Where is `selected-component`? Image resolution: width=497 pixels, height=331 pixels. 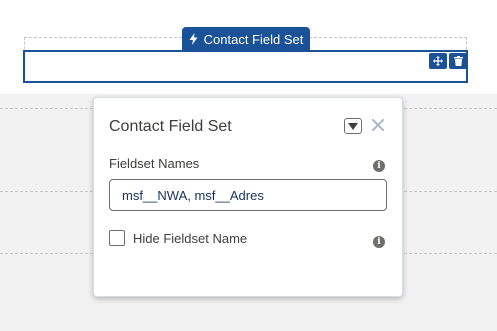
selected-component is located at coordinates (245, 66).